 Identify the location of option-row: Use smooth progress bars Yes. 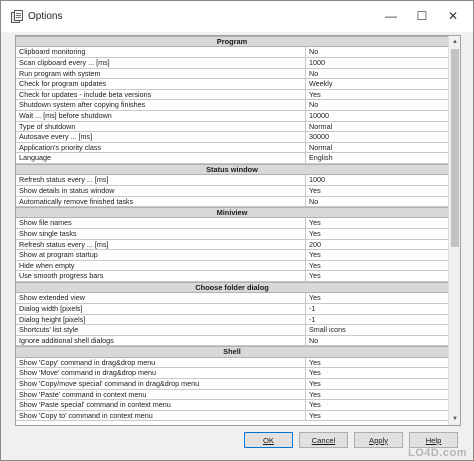
(232, 277).